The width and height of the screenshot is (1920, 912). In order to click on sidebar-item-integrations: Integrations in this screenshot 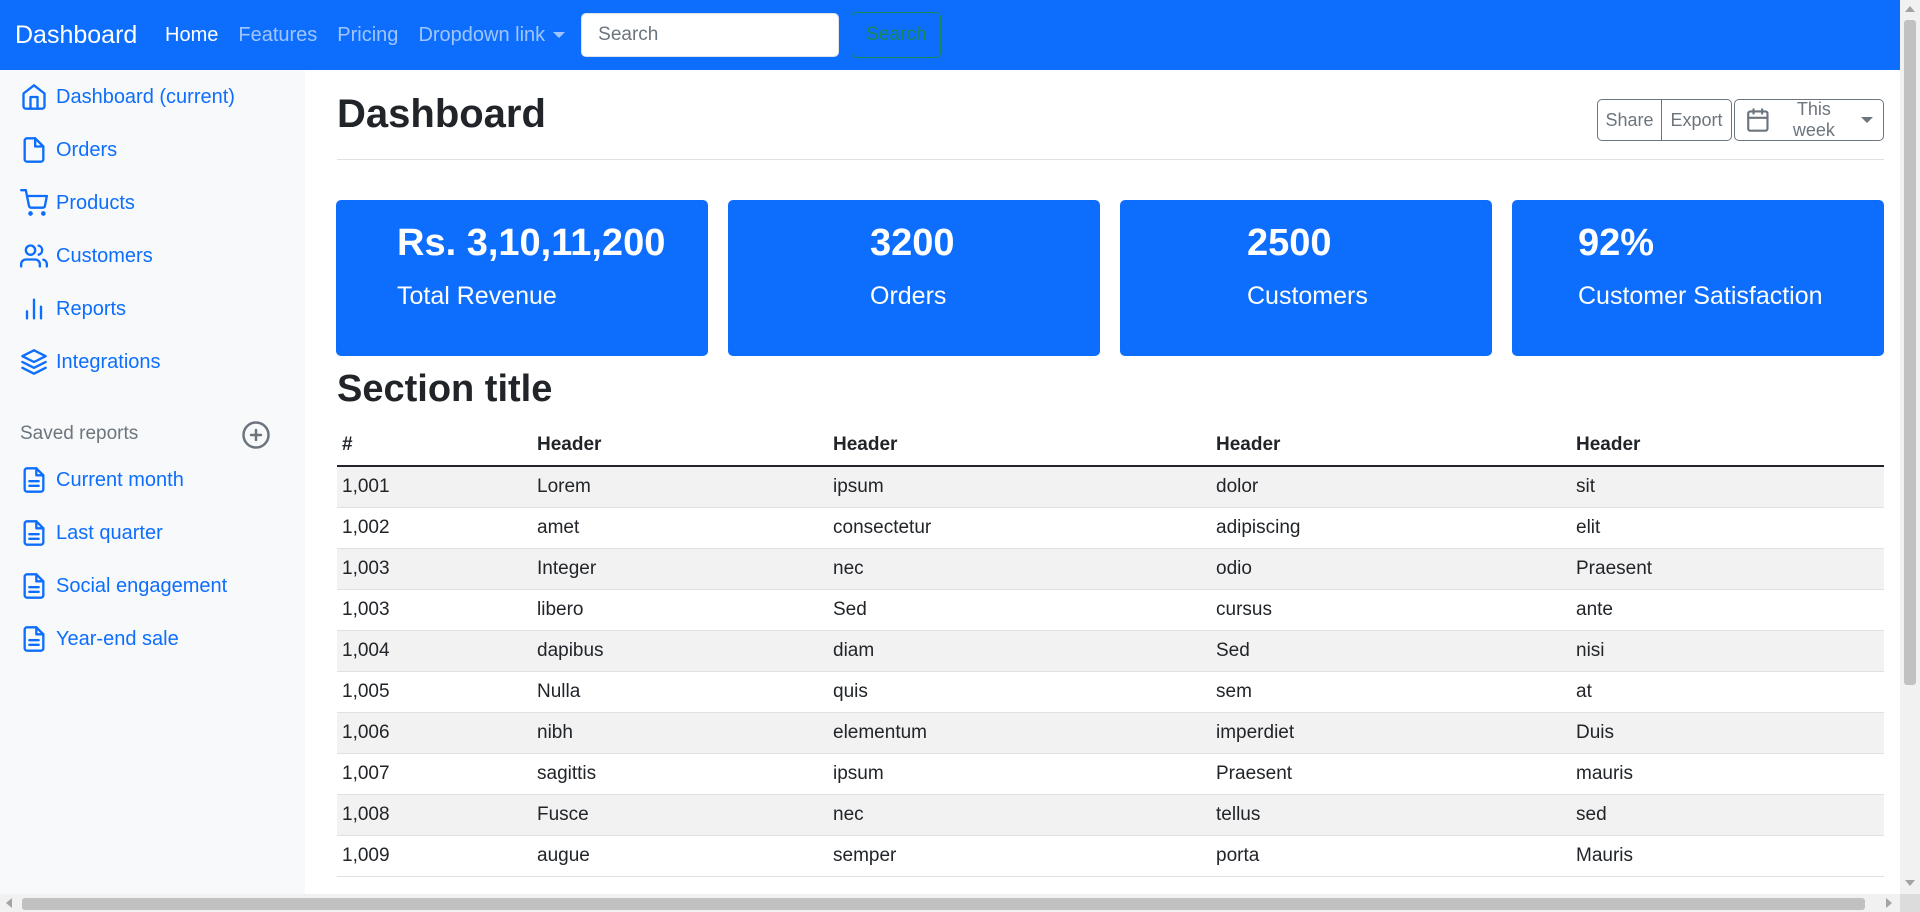, I will do `click(90, 362)`.